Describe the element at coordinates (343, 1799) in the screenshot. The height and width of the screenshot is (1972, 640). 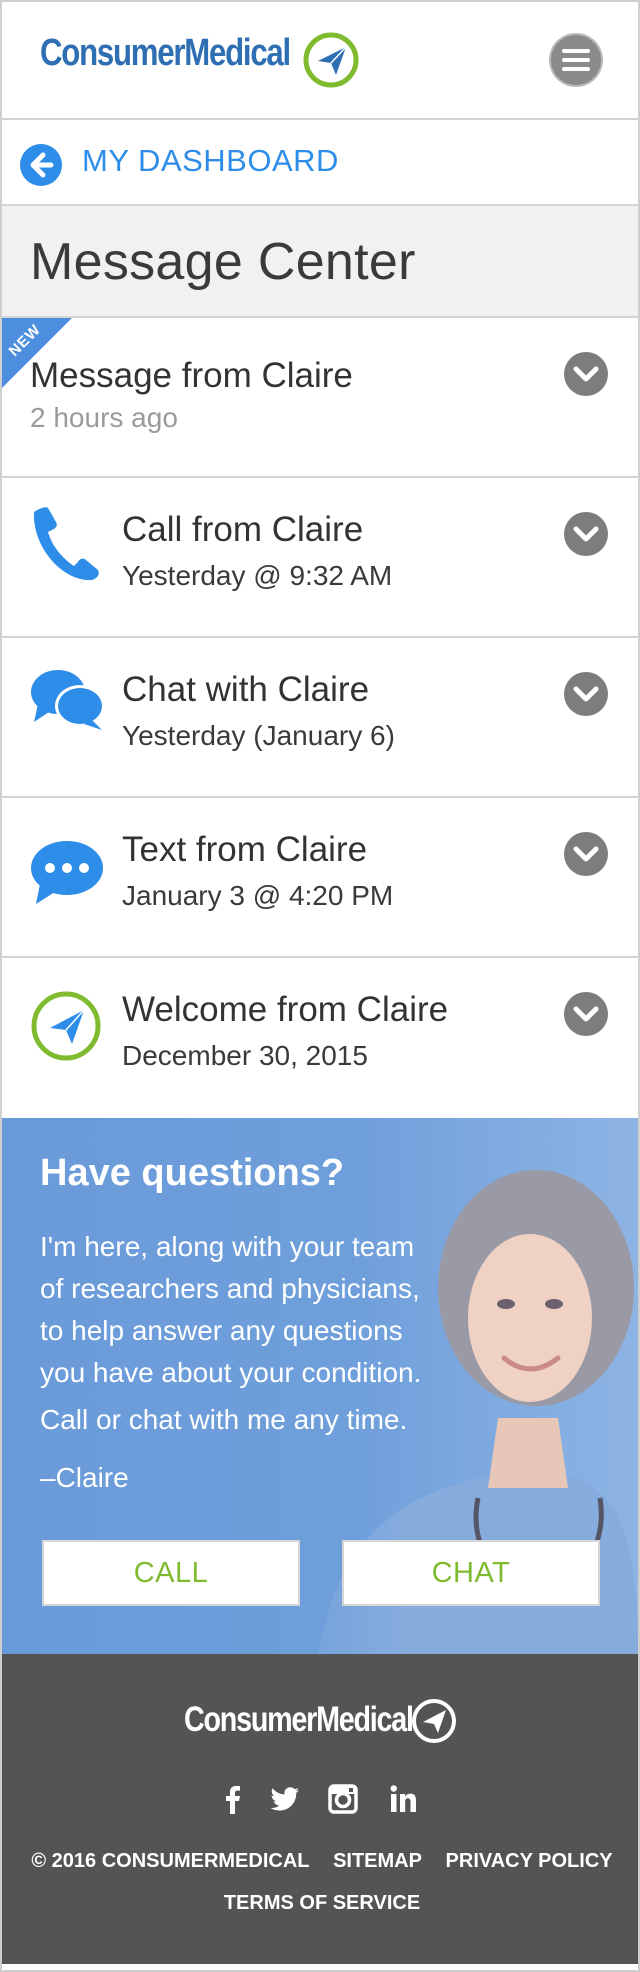
I see `instagram-icon` at that location.